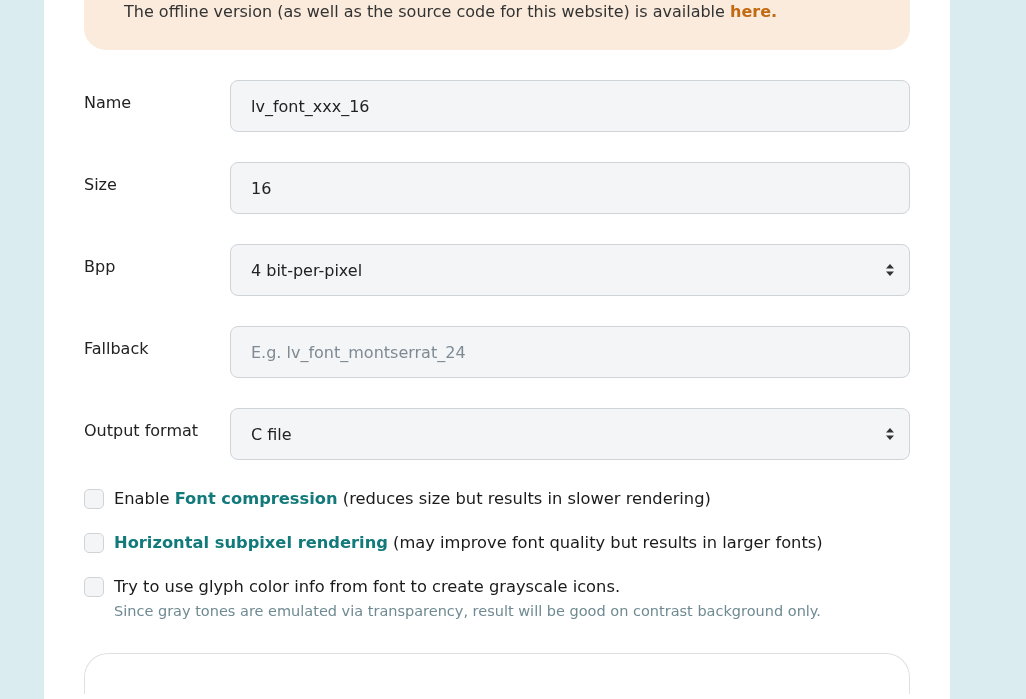  I want to click on field-label: Output format, so click(142, 430).